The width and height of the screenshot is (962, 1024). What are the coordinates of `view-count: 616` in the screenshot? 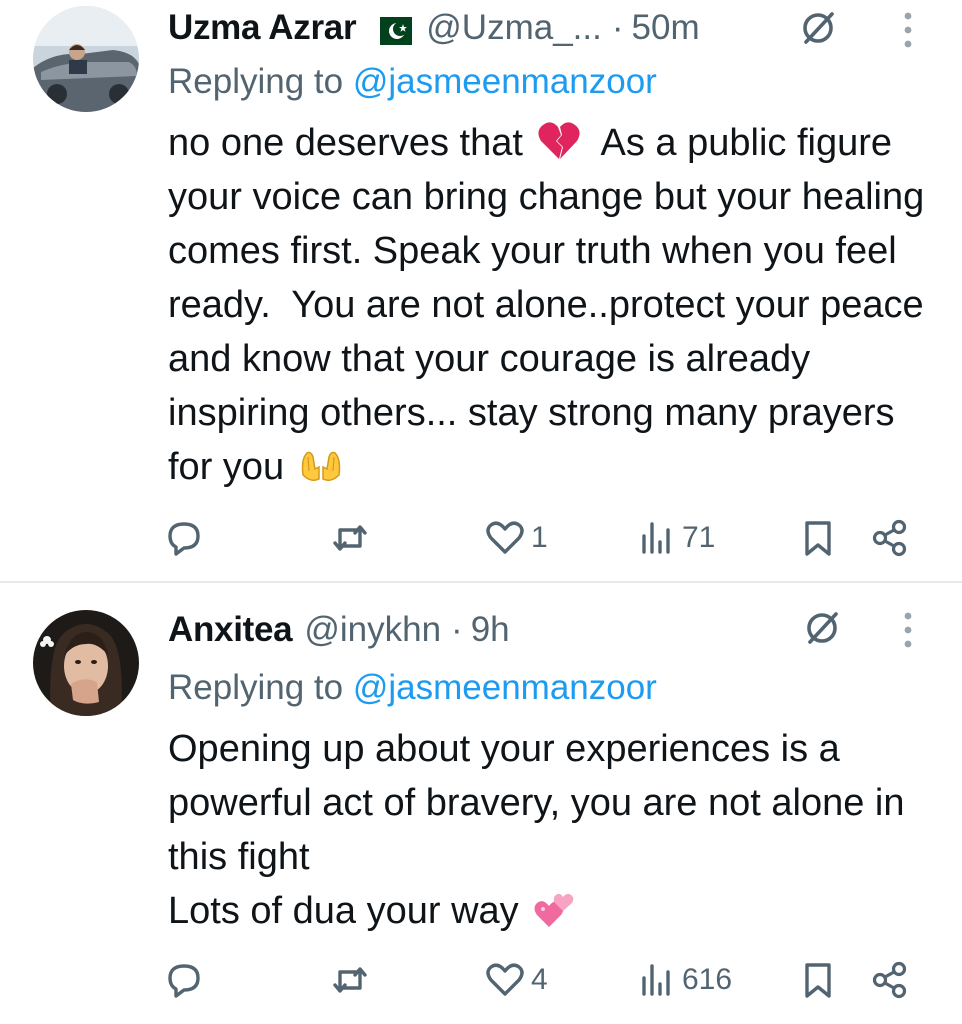 It's located at (707, 979).